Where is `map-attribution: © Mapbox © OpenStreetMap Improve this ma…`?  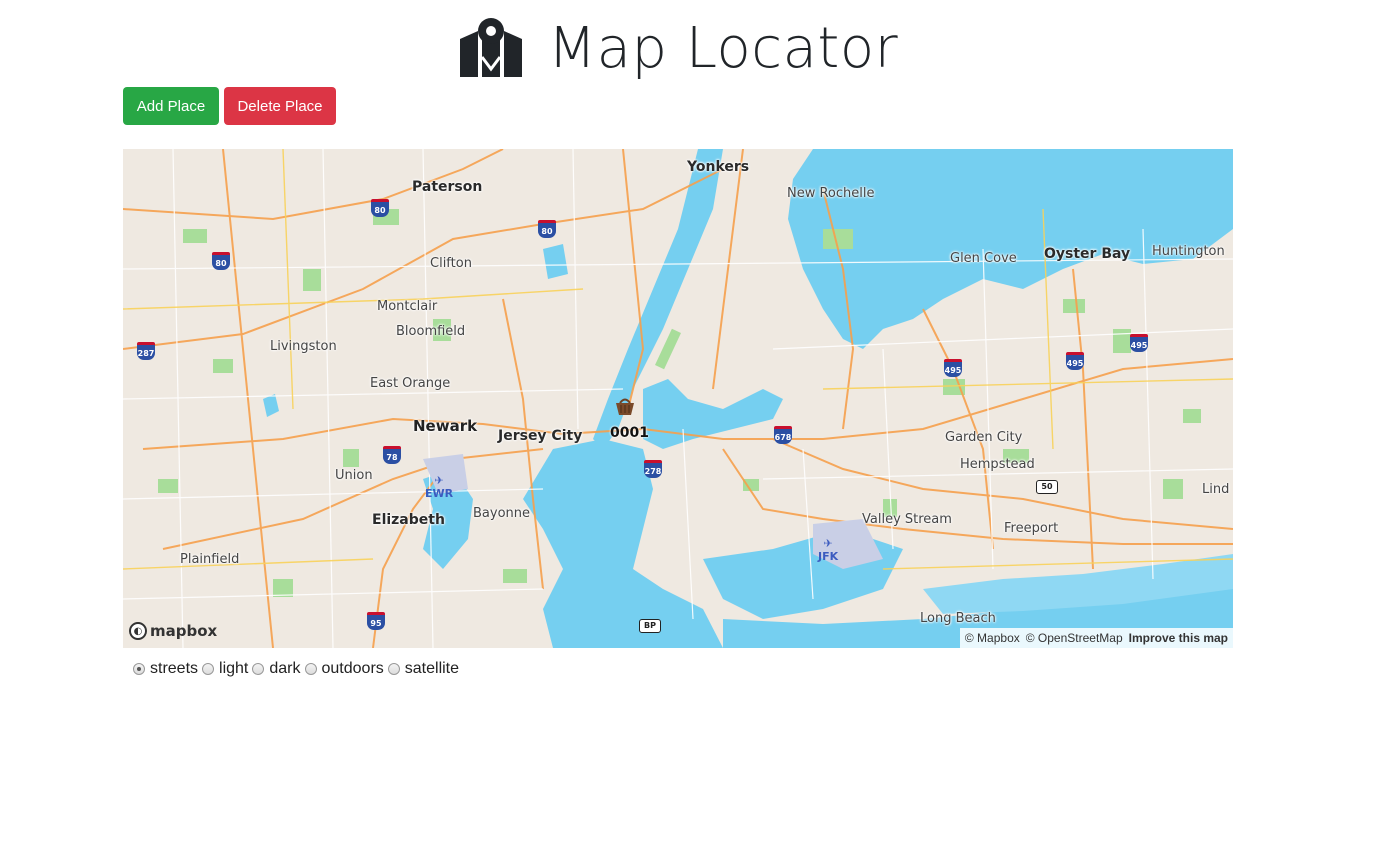 map-attribution: © Mapbox © OpenStreetMap Improve this ma… is located at coordinates (1096, 638).